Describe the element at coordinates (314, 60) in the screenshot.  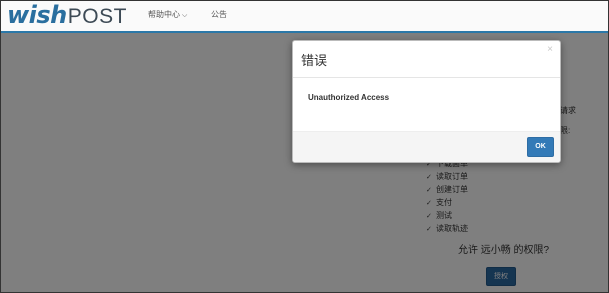
I see `dialog-title: 错误` at that location.